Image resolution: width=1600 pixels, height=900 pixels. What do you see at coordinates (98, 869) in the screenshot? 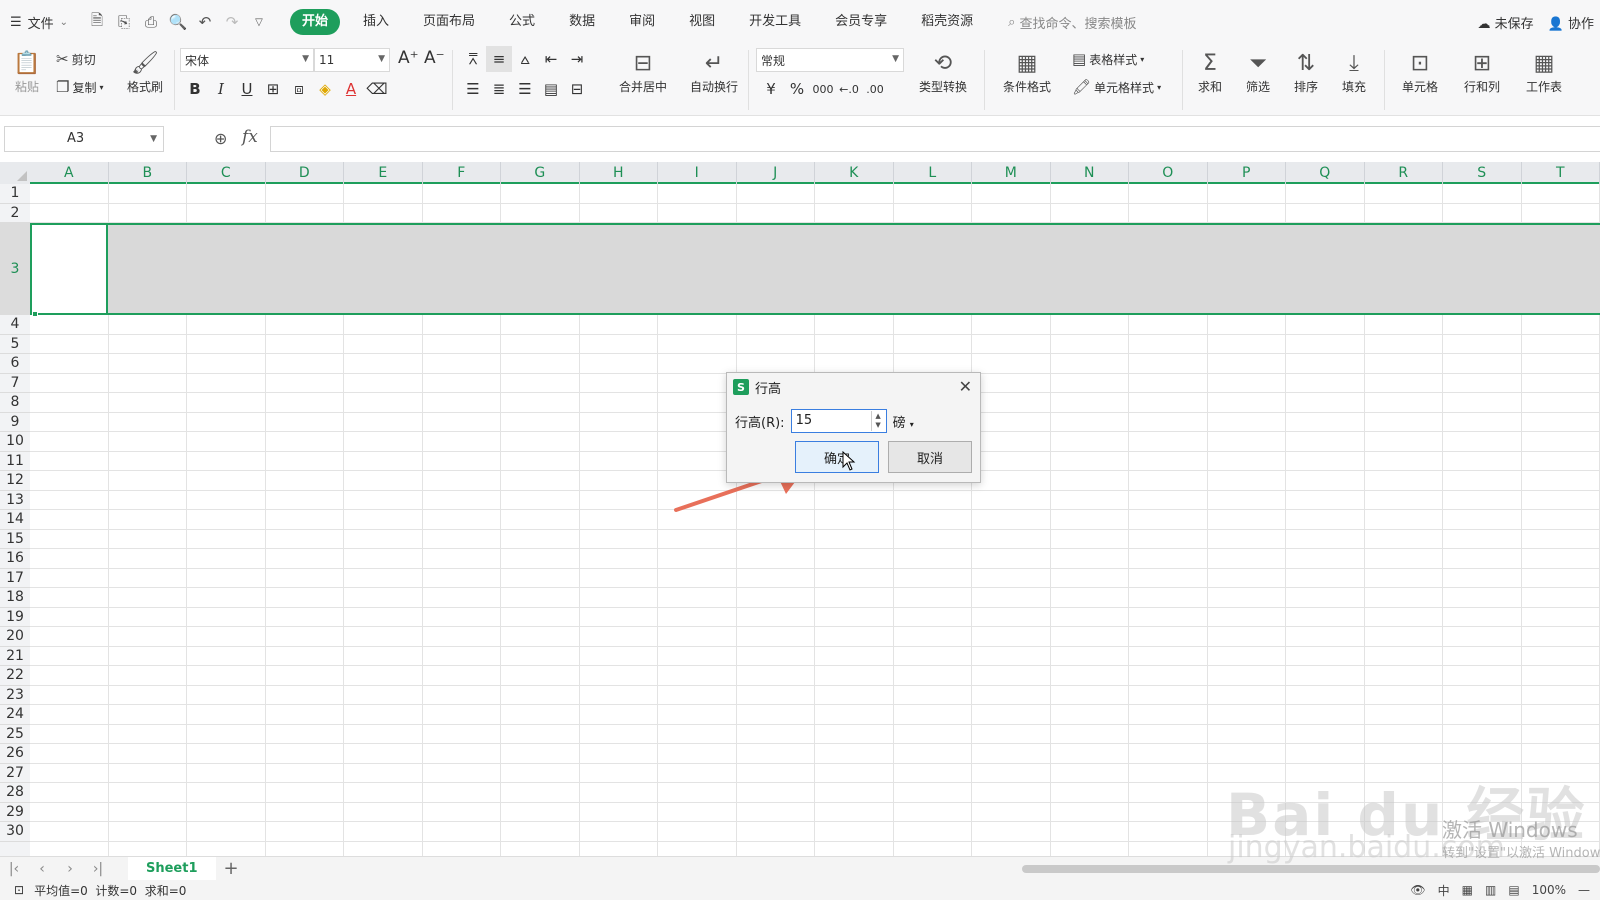
I see `last-sheet-icon: ›|` at bounding box center [98, 869].